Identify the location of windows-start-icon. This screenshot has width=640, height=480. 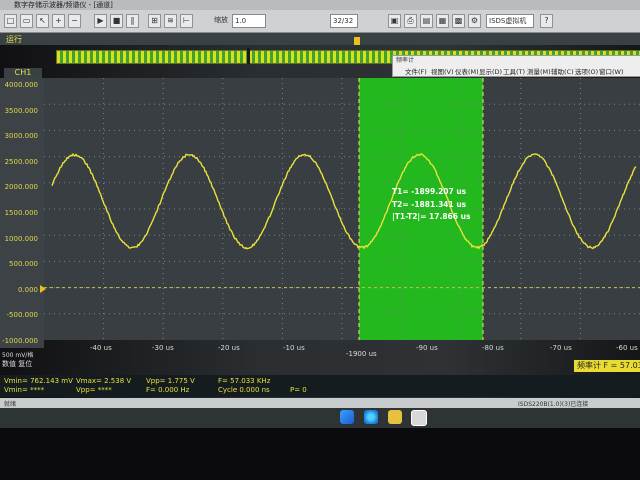
(347, 417).